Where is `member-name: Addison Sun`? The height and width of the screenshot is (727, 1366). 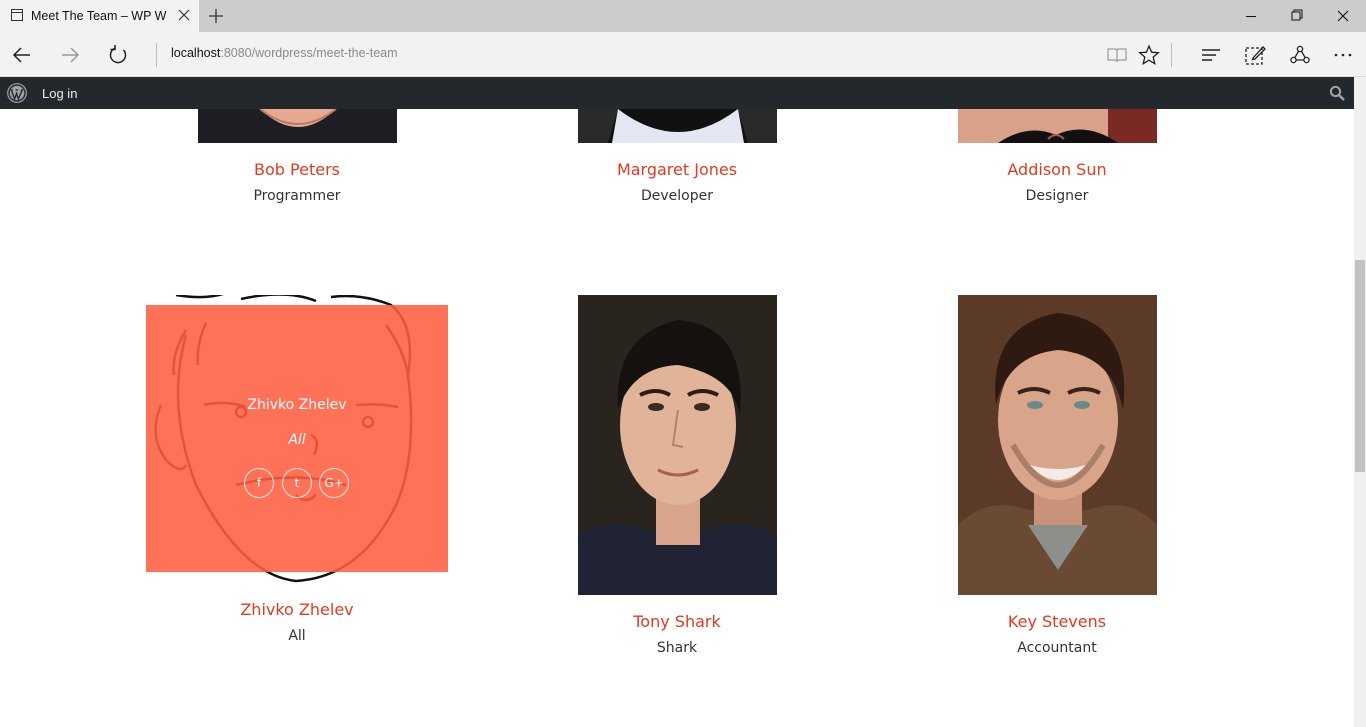 member-name: Addison Sun is located at coordinates (1057, 169).